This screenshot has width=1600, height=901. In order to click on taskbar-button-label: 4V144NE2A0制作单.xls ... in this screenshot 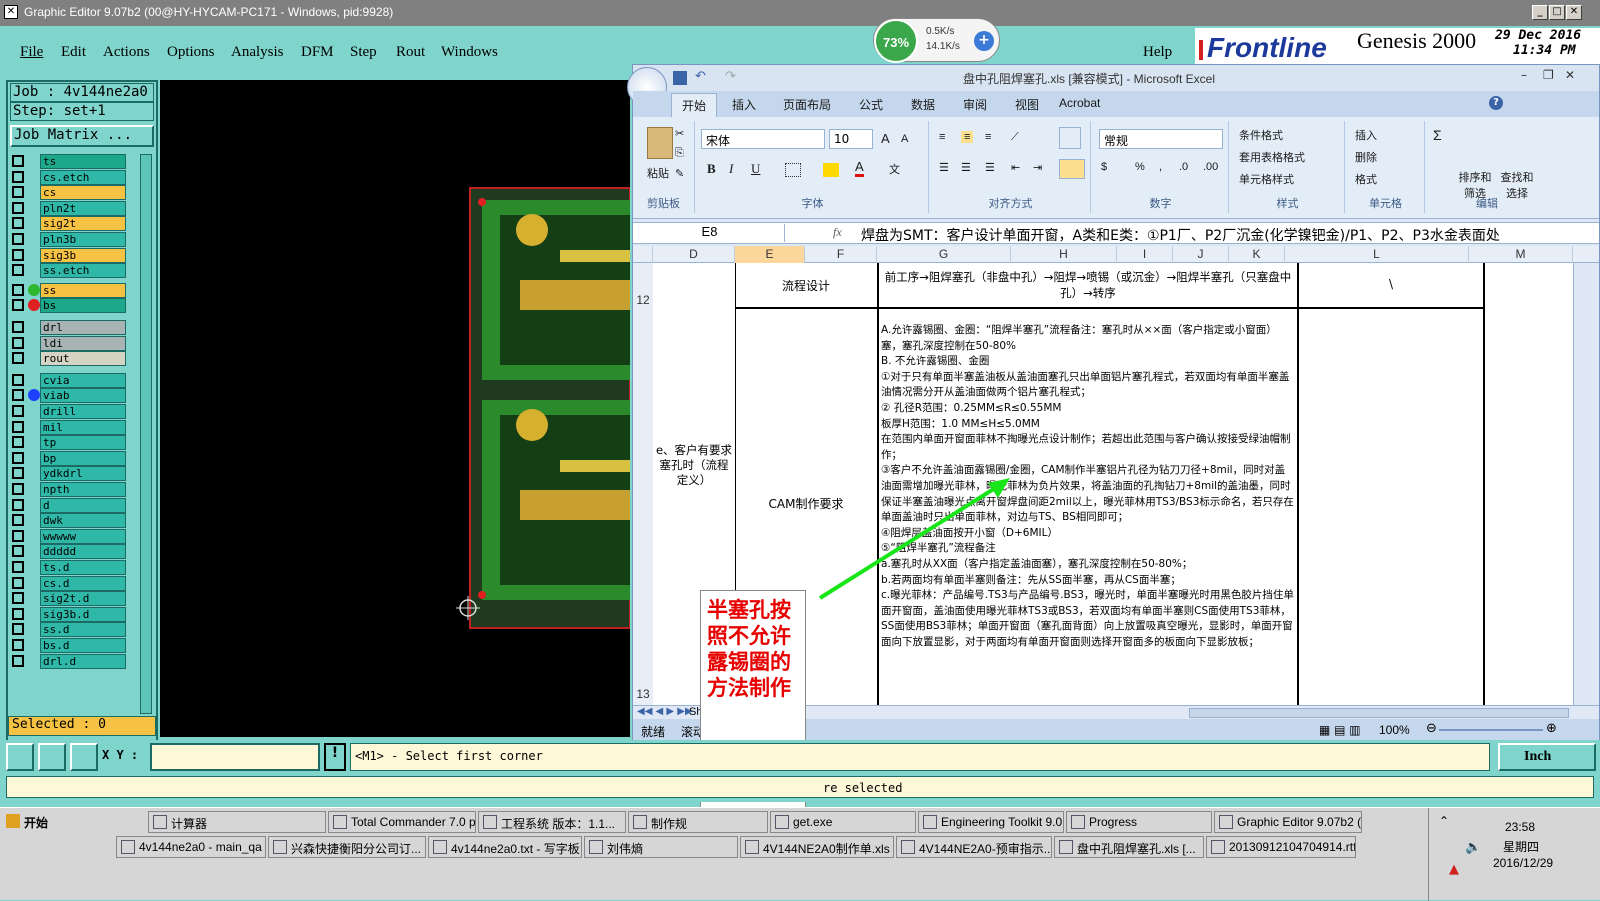, I will do `click(828, 849)`.